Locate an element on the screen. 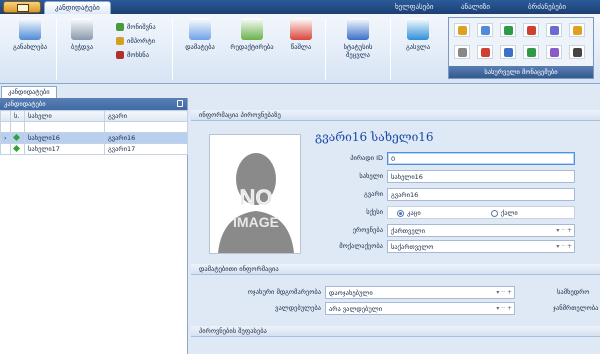 Image resolution: width=600 pixels, height=354 pixels. last-name-cell: გვარი17 is located at coordinates (146, 149).